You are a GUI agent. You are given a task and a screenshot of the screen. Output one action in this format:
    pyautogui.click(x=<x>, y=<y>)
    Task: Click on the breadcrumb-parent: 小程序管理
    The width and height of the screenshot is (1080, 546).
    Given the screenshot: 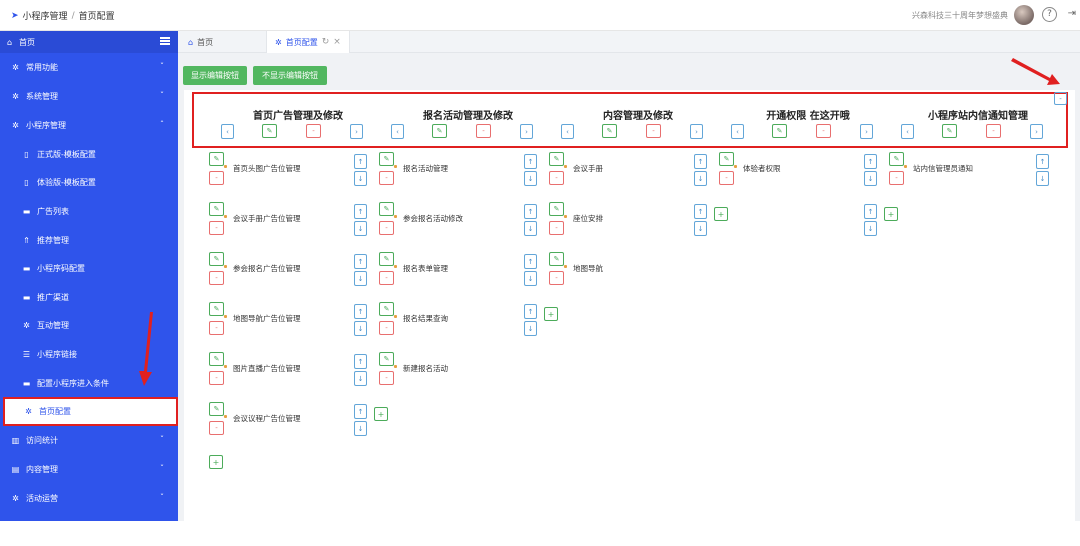 What is the action you would take?
    pyautogui.click(x=45, y=15)
    